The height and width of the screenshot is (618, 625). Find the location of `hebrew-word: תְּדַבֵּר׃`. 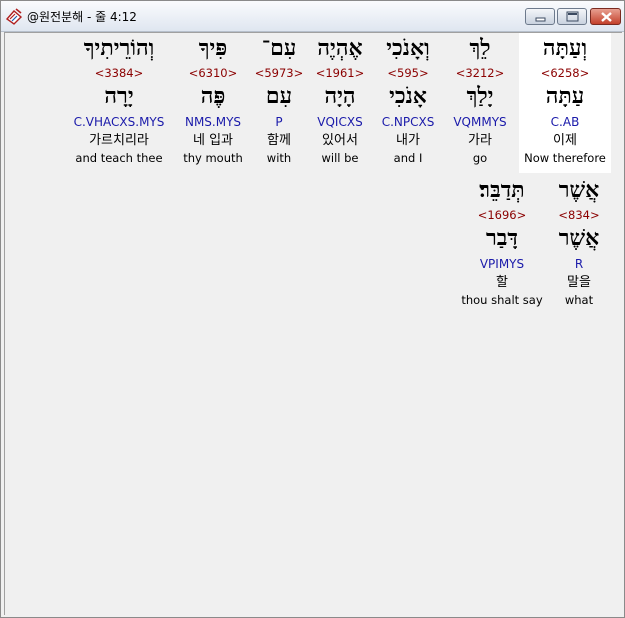

hebrew-word: תְּדַבֵּר׃ is located at coordinates (502, 190).